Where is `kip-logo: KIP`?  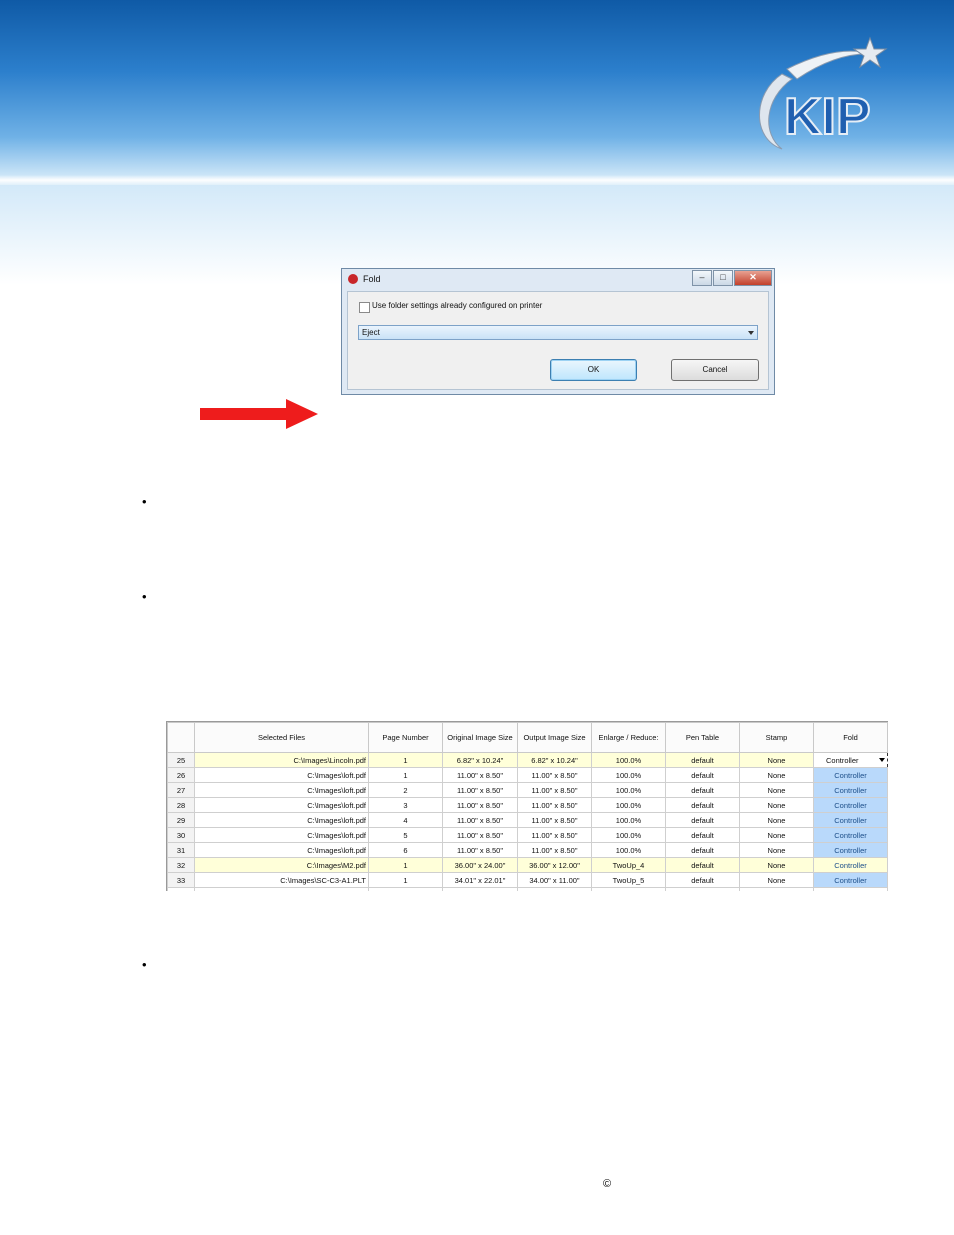 kip-logo: KIP is located at coordinates (823, 93).